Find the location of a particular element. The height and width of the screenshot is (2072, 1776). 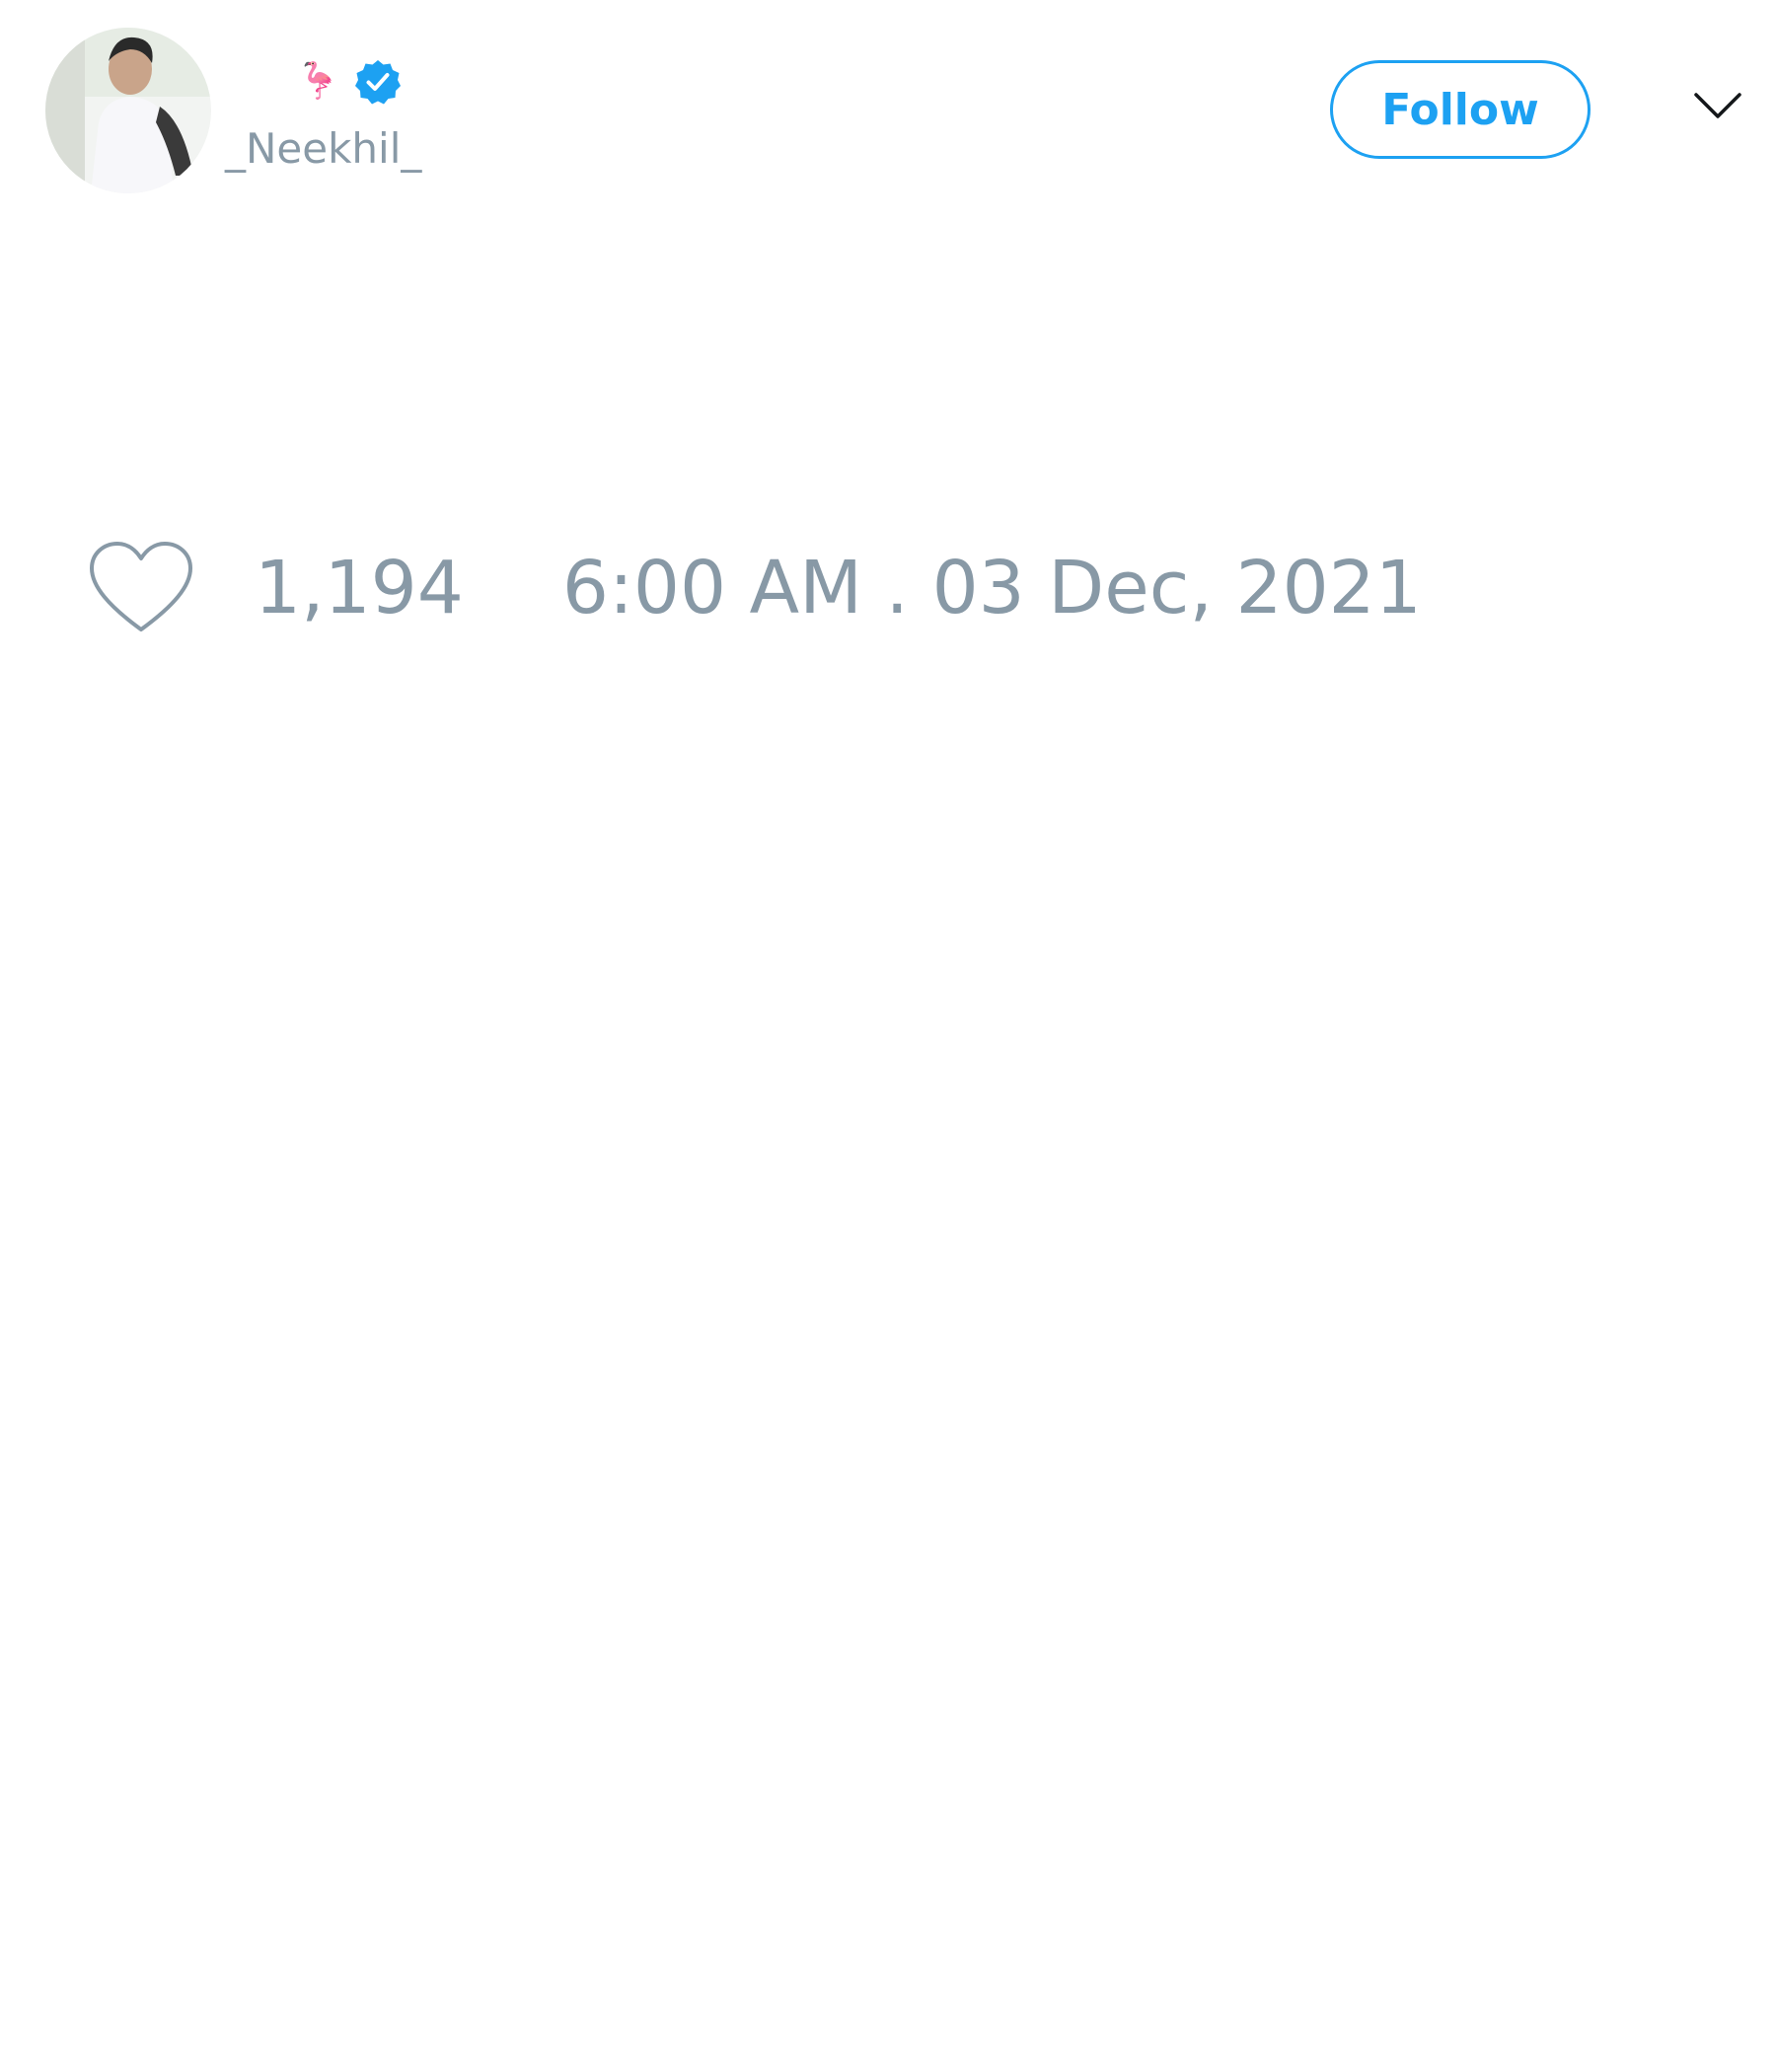

tweet-timestamp: 6:00 AM . 03 Dec, 2021 is located at coordinates (992, 588).